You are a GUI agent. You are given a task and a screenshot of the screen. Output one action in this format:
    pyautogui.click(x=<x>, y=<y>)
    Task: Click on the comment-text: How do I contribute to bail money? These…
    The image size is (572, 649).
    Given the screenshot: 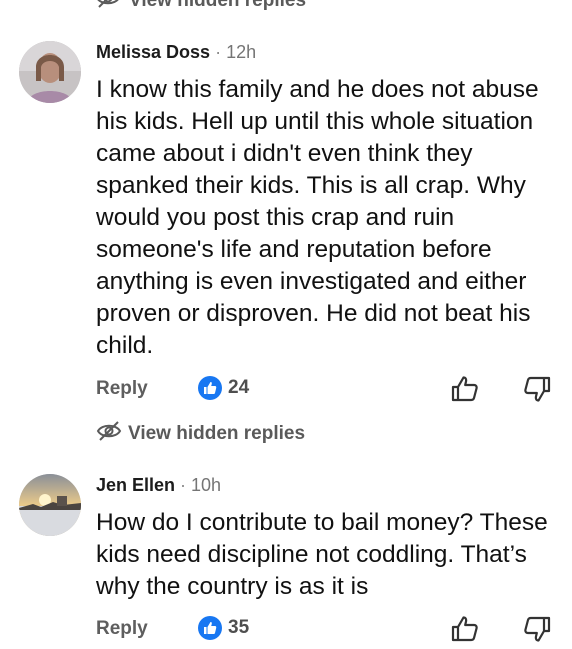 What is the action you would take?
    pyautogui.click(x=322, y=554)
    